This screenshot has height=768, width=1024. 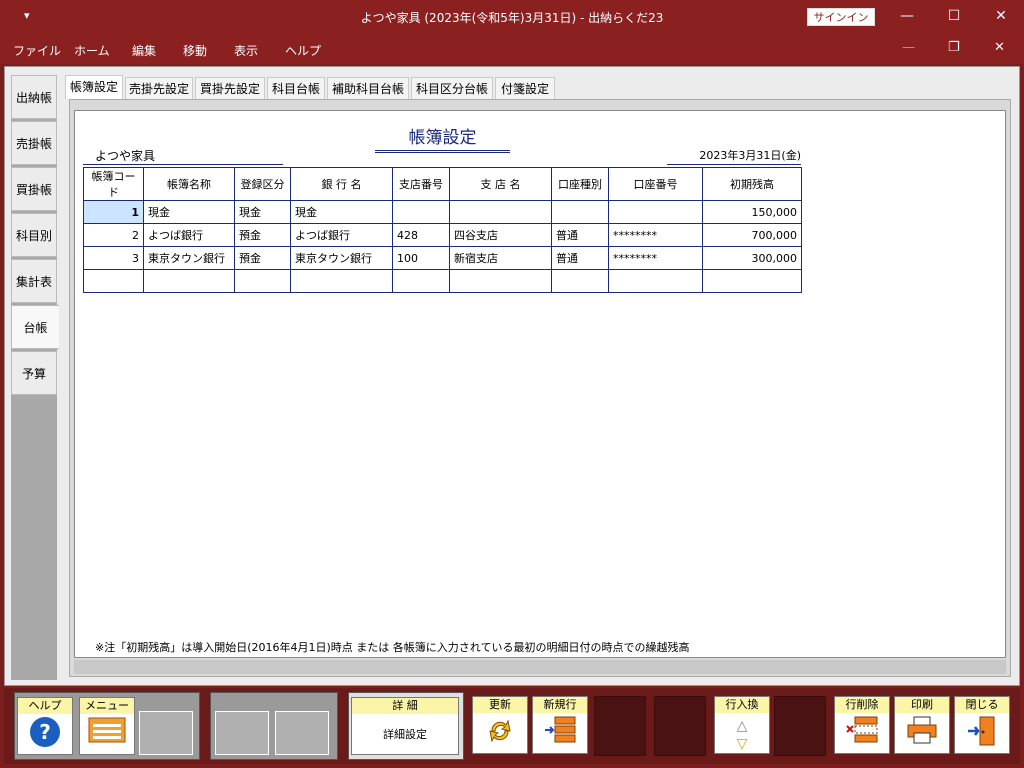 What do you see at coordinates (999, 47) in the screenshot?
I see `doc-close-icon: ✕` at bounding box center [999, 47].